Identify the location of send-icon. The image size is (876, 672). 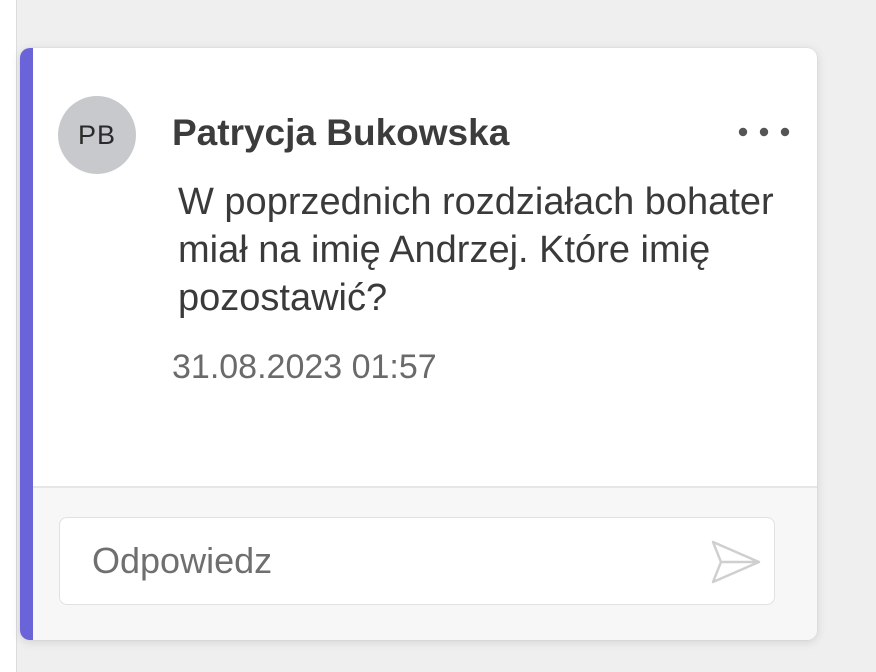
(736, 562).